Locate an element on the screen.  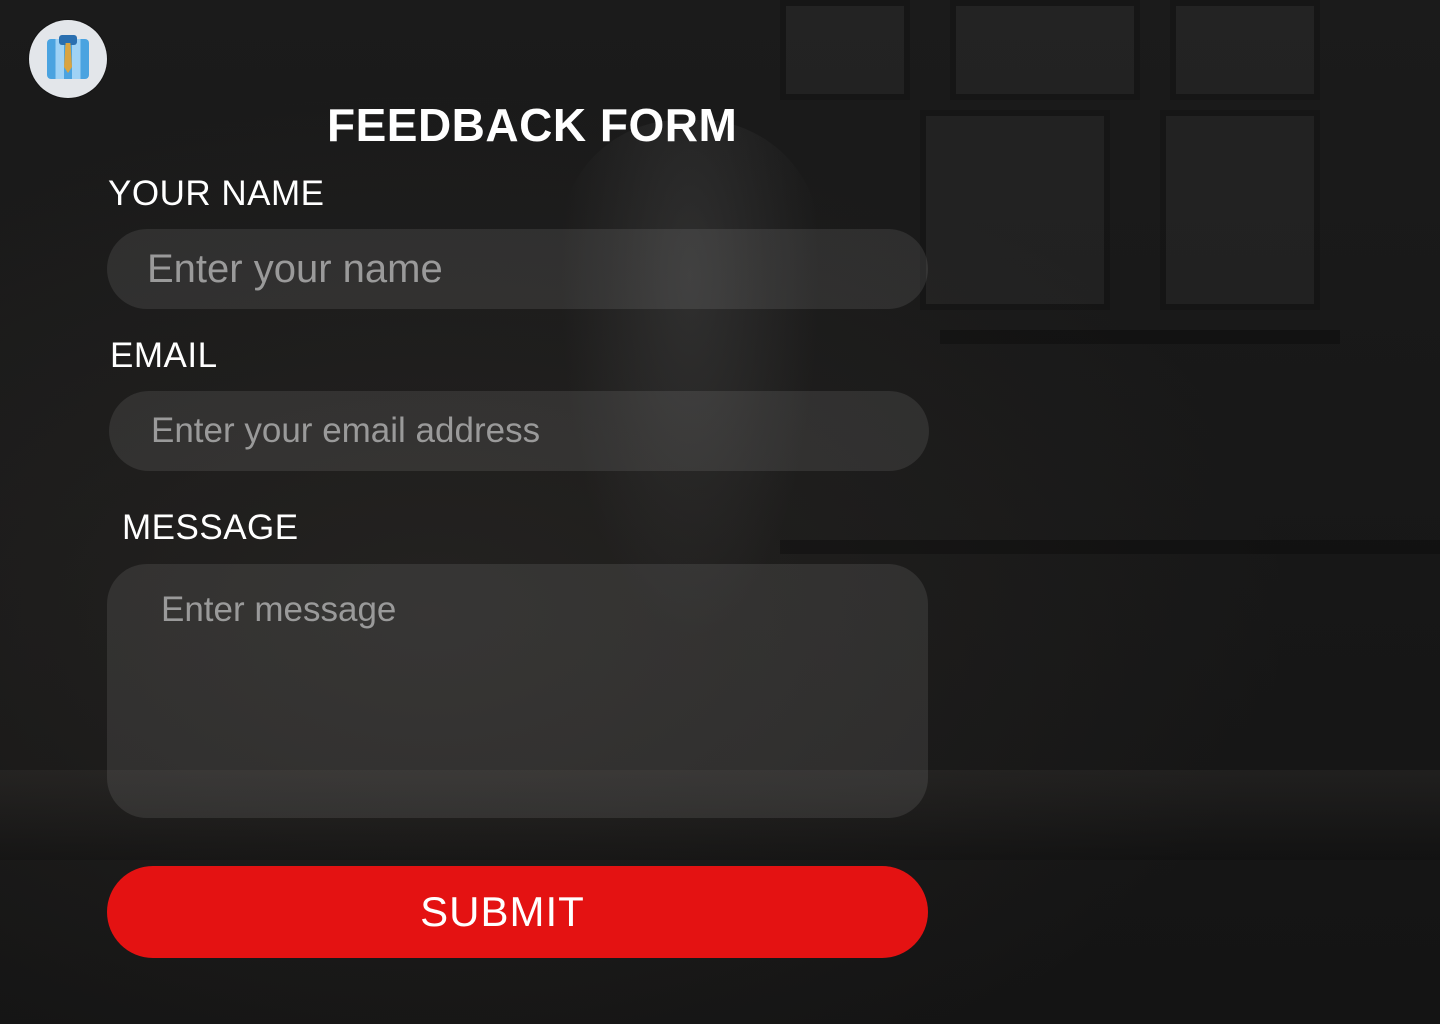
message-label: MESSAGE is located at coordinates (210, 527).